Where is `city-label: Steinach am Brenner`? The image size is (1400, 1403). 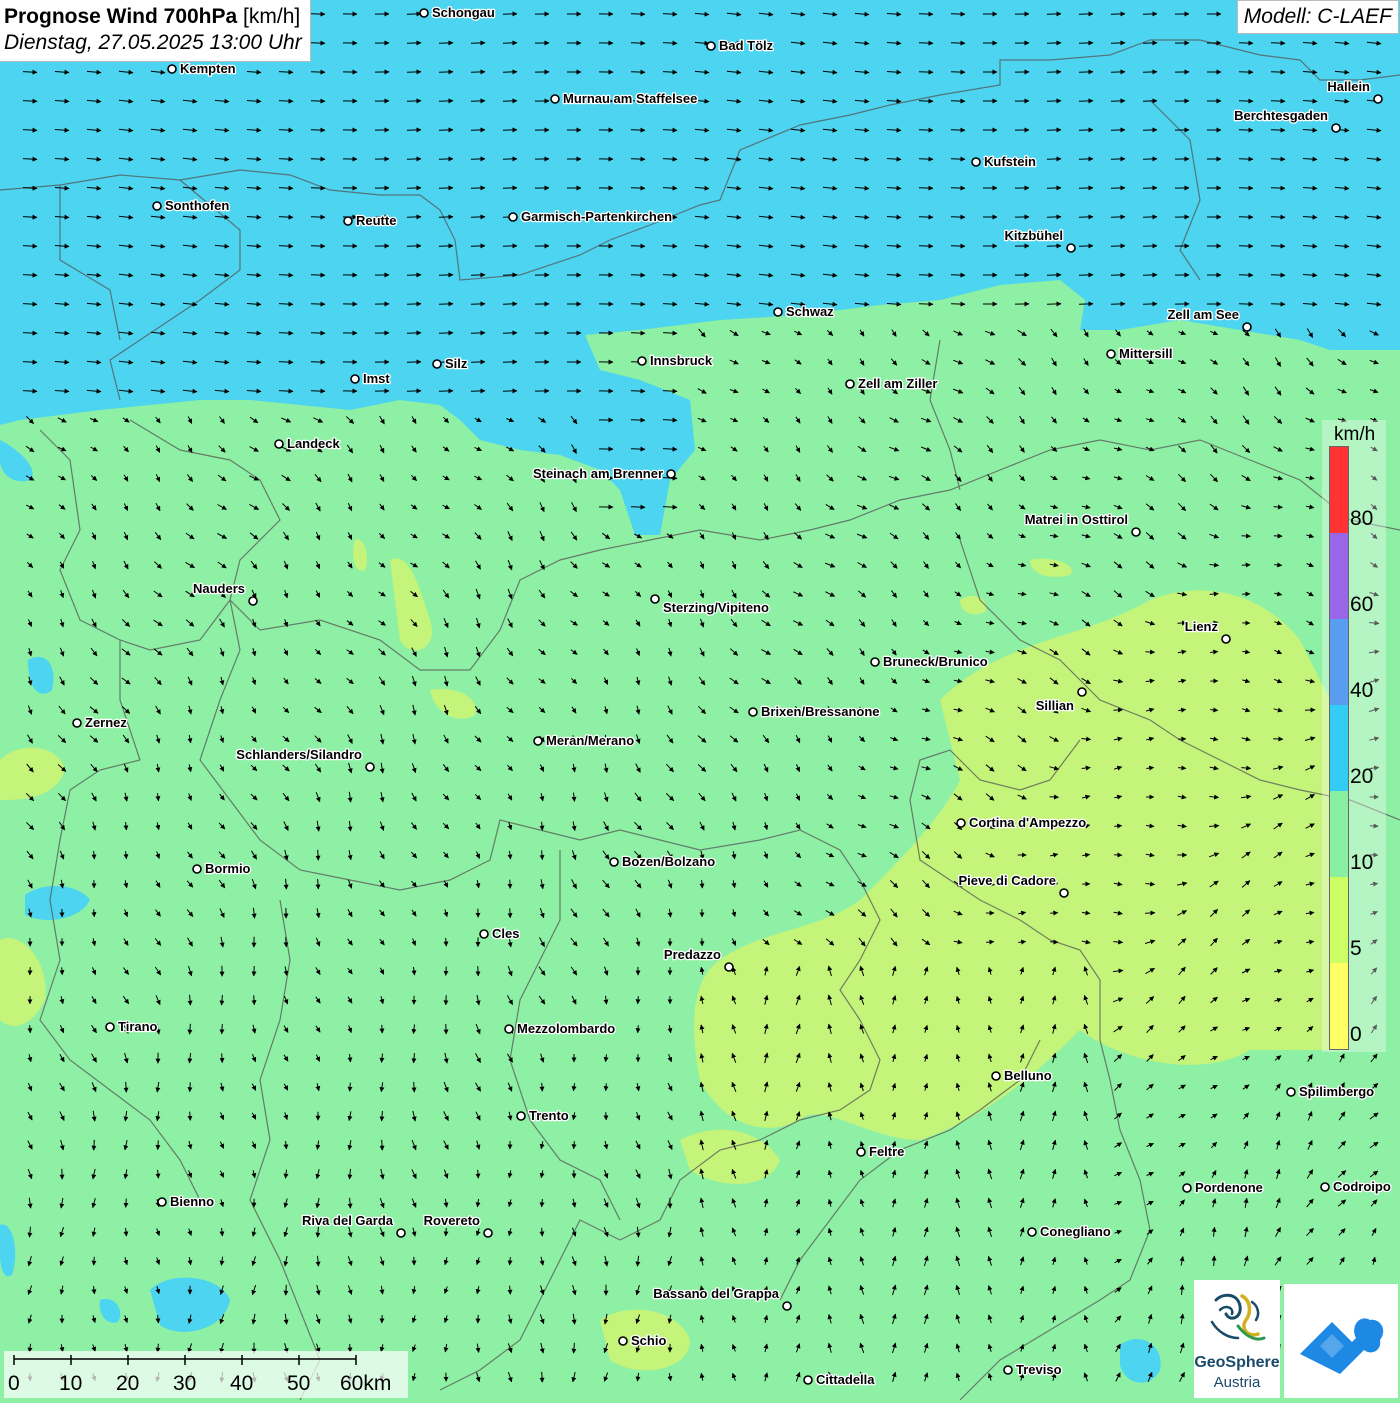
city-label: Steinach am Brenner is located at coordinates (598, 473).